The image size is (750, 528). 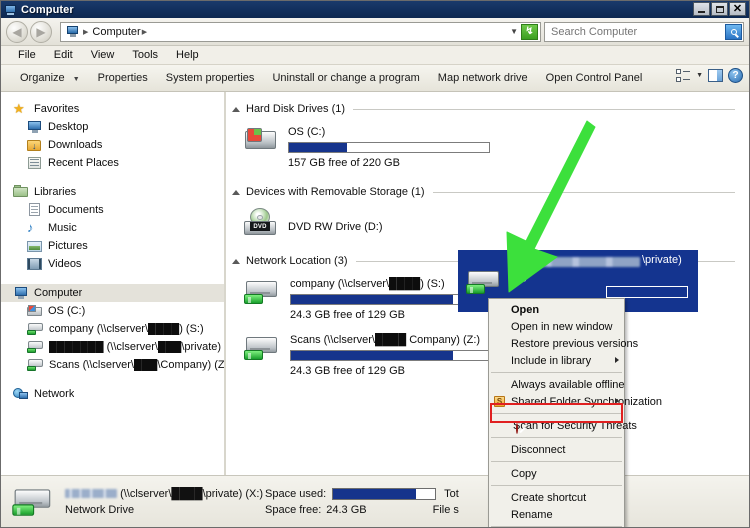 I want to click on documents-icon, so click(x=35, y=210).